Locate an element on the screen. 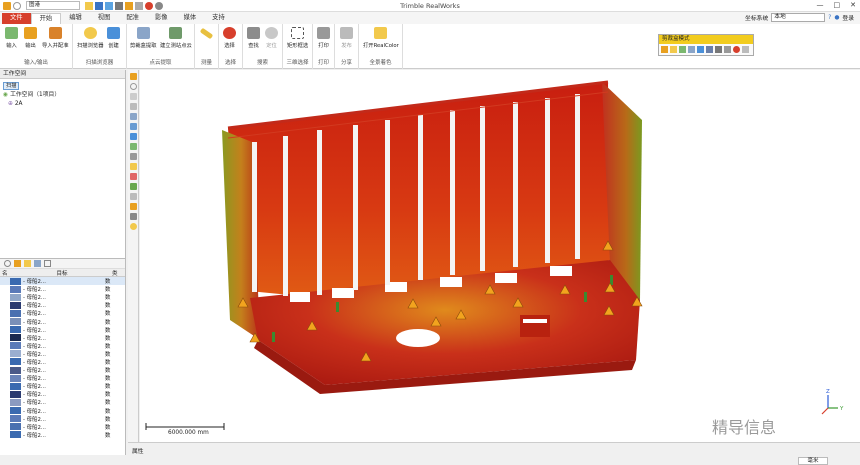  import-register-button: 导入并配准 is located at coordinates (55, 38).